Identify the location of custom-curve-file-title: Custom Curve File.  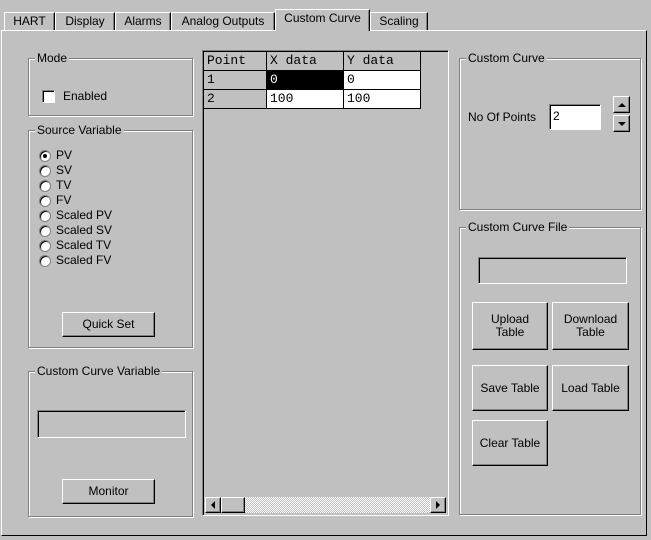
(518, 227).